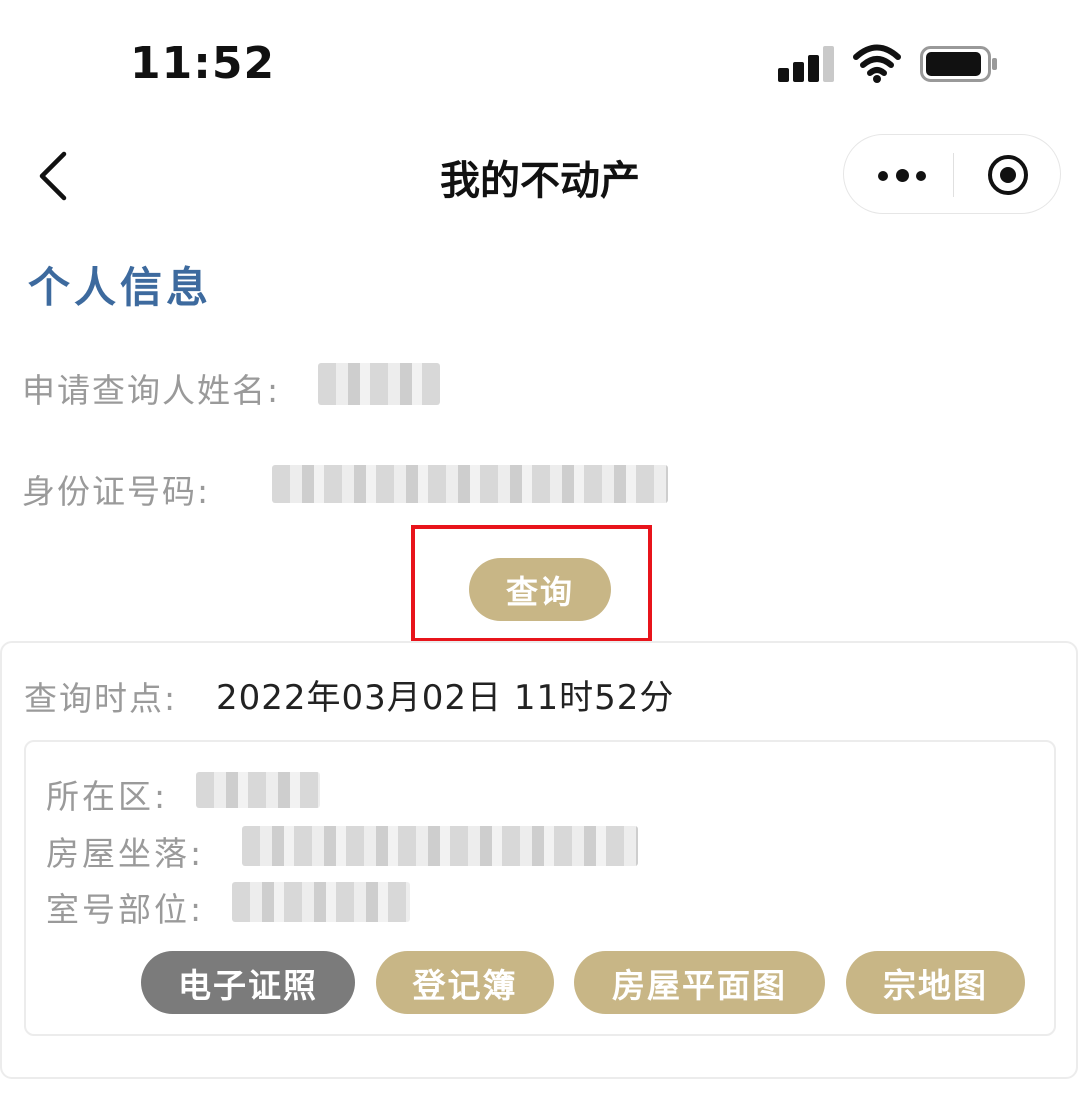  Describe the element at coordinates (107, 796) in the screenshot. I see `district-label: 所在区:` at that location.